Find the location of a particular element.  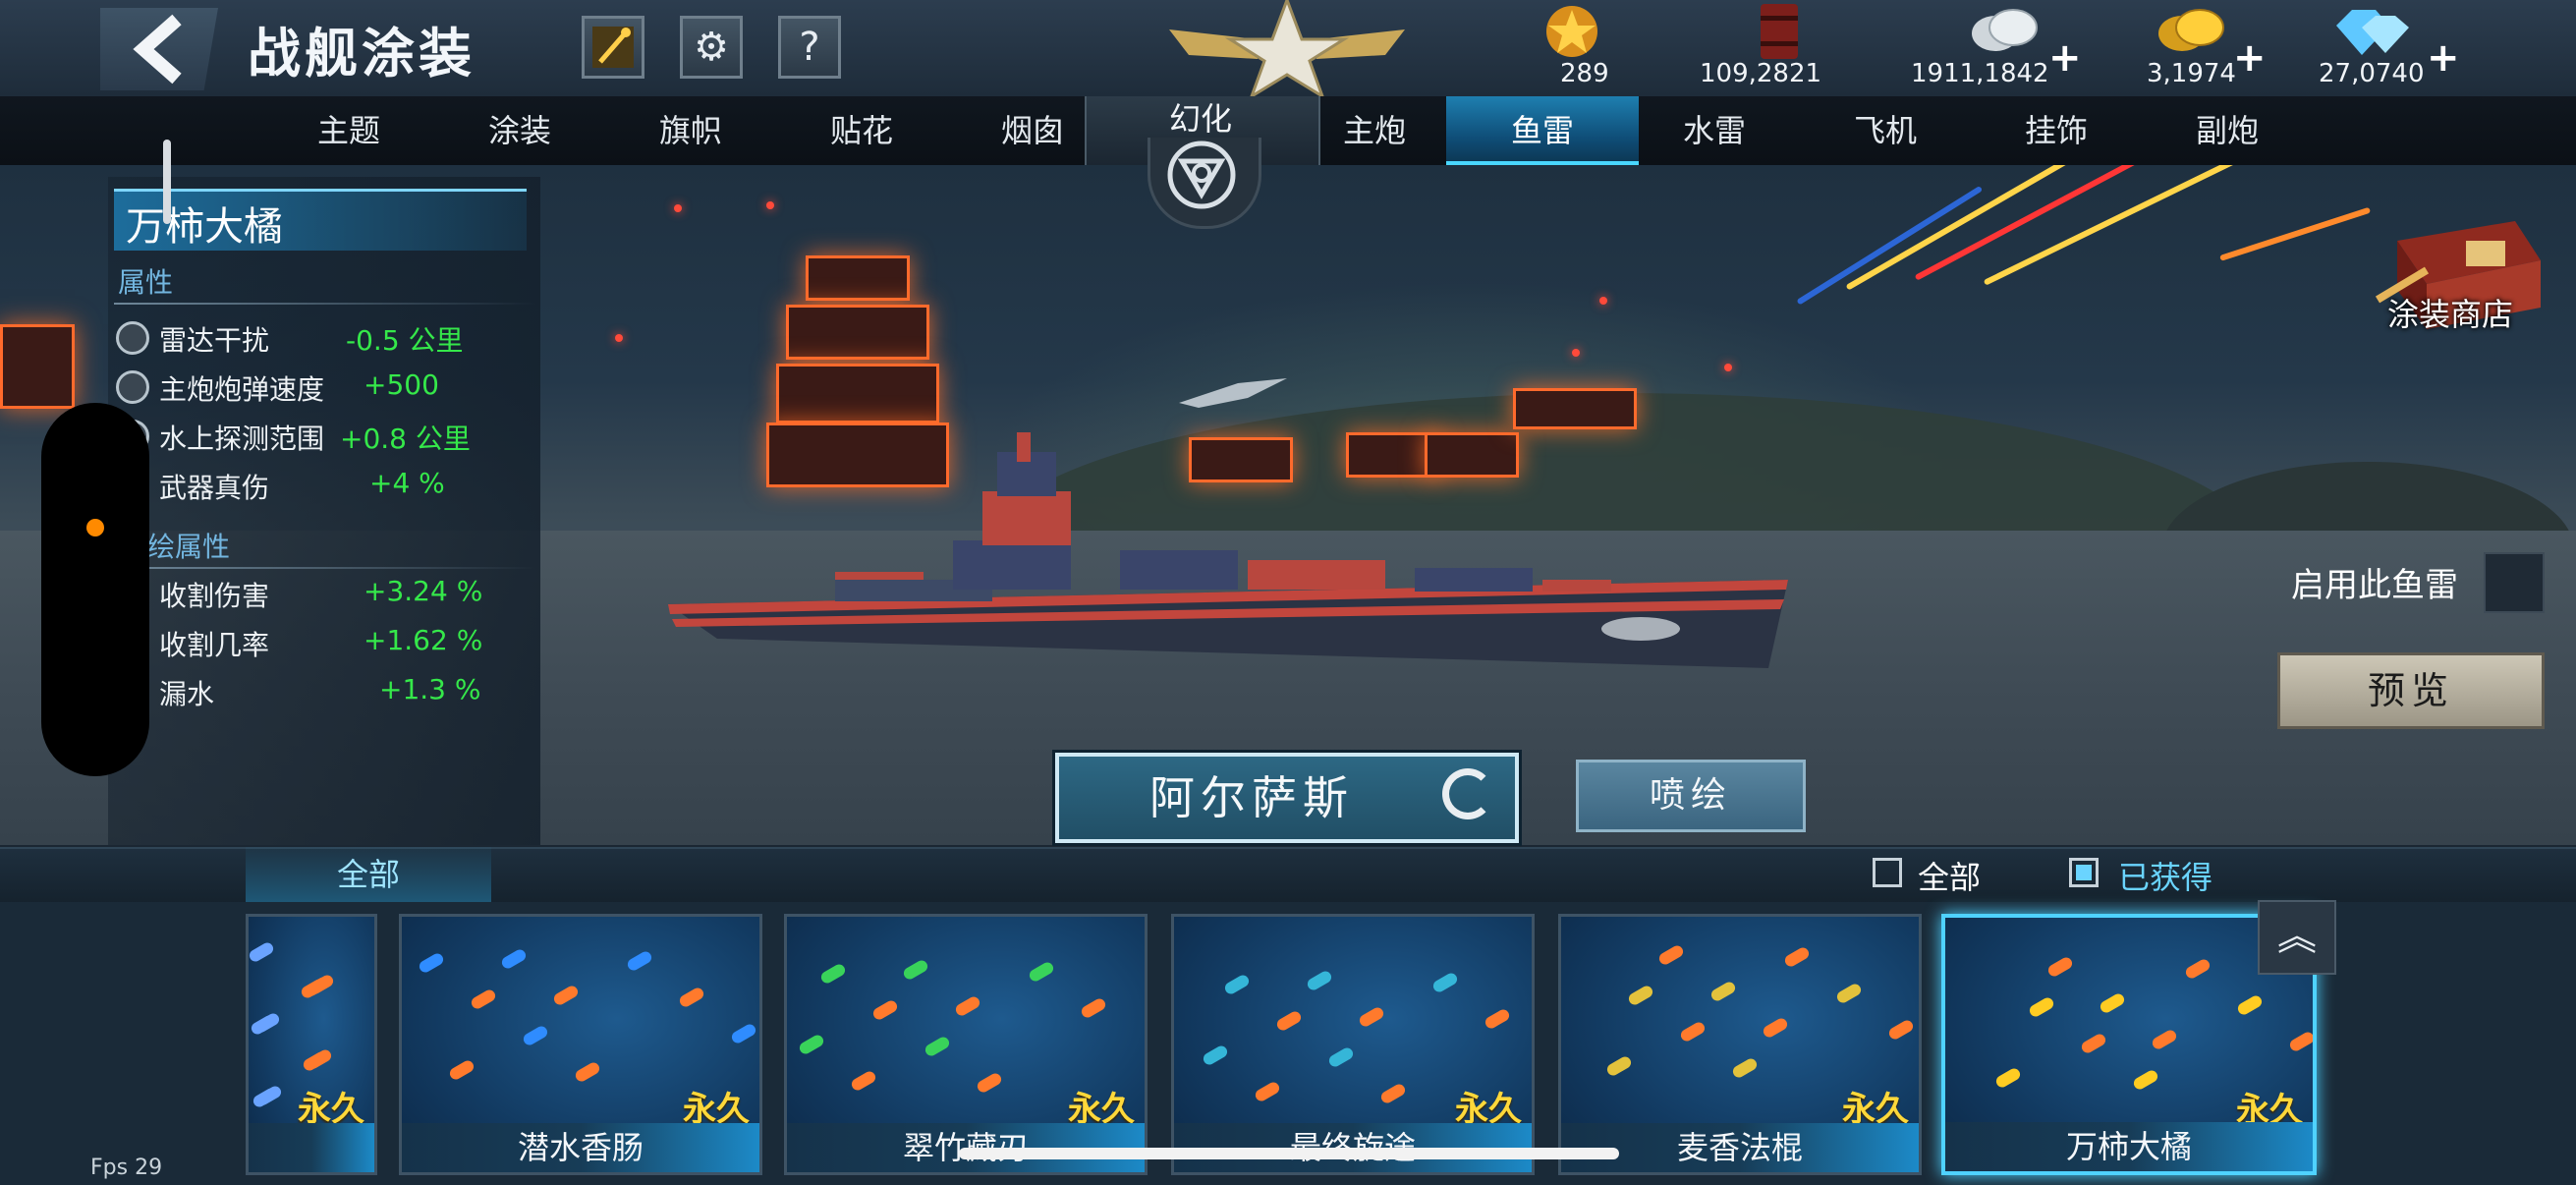

stat-value: +0.8 公里 is located at coordinates (405, 439).